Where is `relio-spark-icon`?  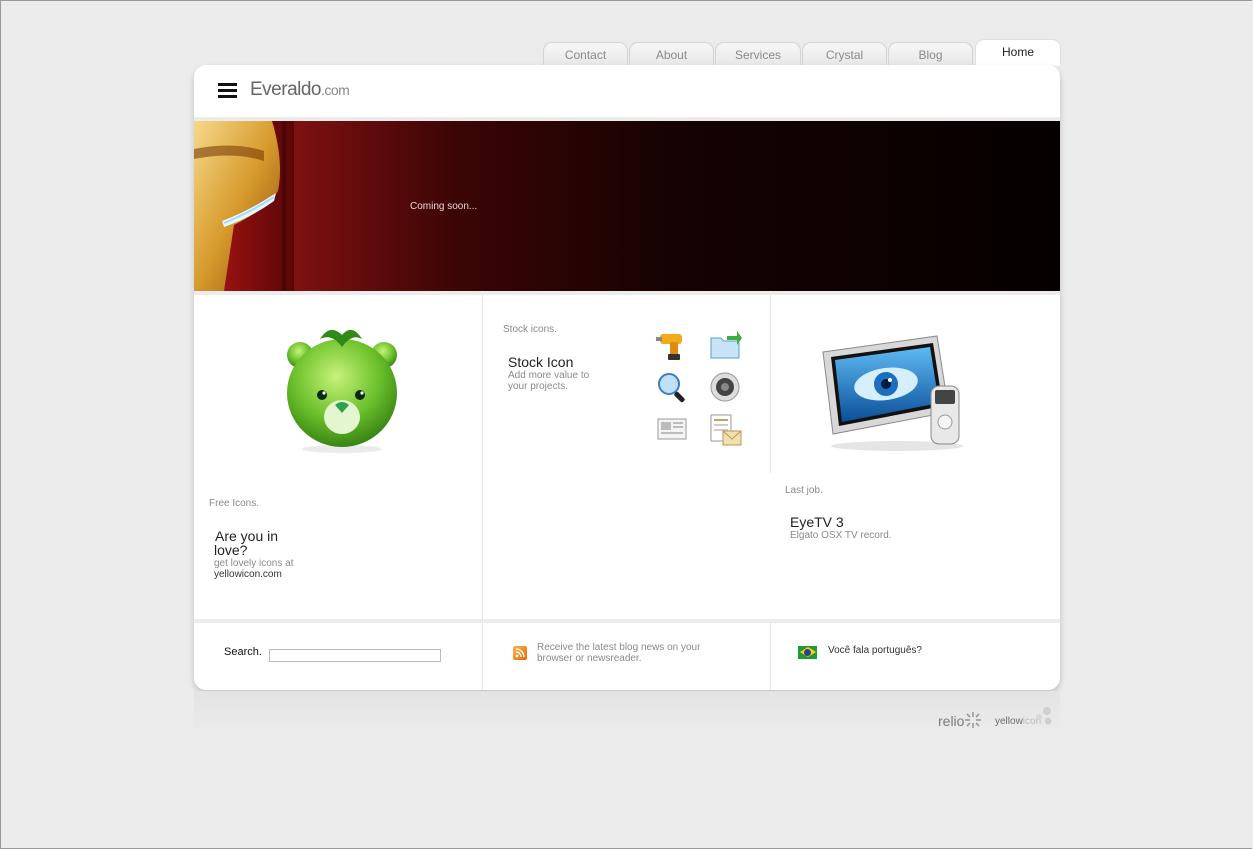 relio-spark-icon is located at coordinates (973, 720).